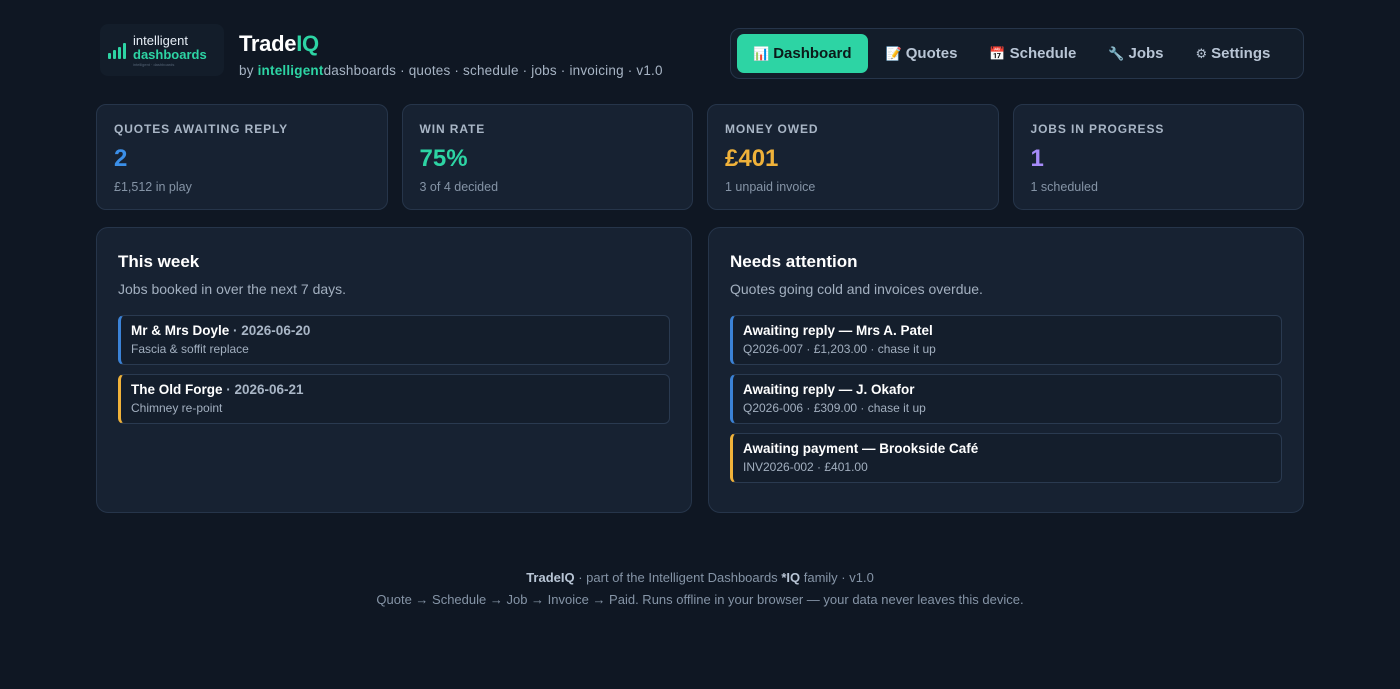  I want to click on nav-schedule: 📅 Schedule, so click(1032, 53).